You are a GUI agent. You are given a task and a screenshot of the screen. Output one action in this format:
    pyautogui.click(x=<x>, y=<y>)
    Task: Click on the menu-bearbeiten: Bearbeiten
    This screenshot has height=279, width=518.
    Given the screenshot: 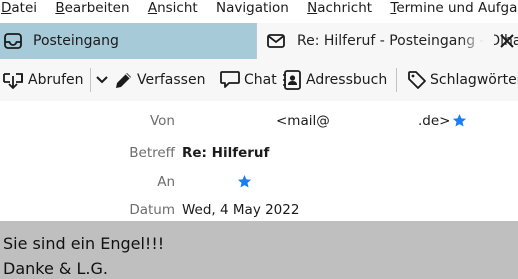 What is the action you would take?
    pyautogui.click(x=92, y=8)
    